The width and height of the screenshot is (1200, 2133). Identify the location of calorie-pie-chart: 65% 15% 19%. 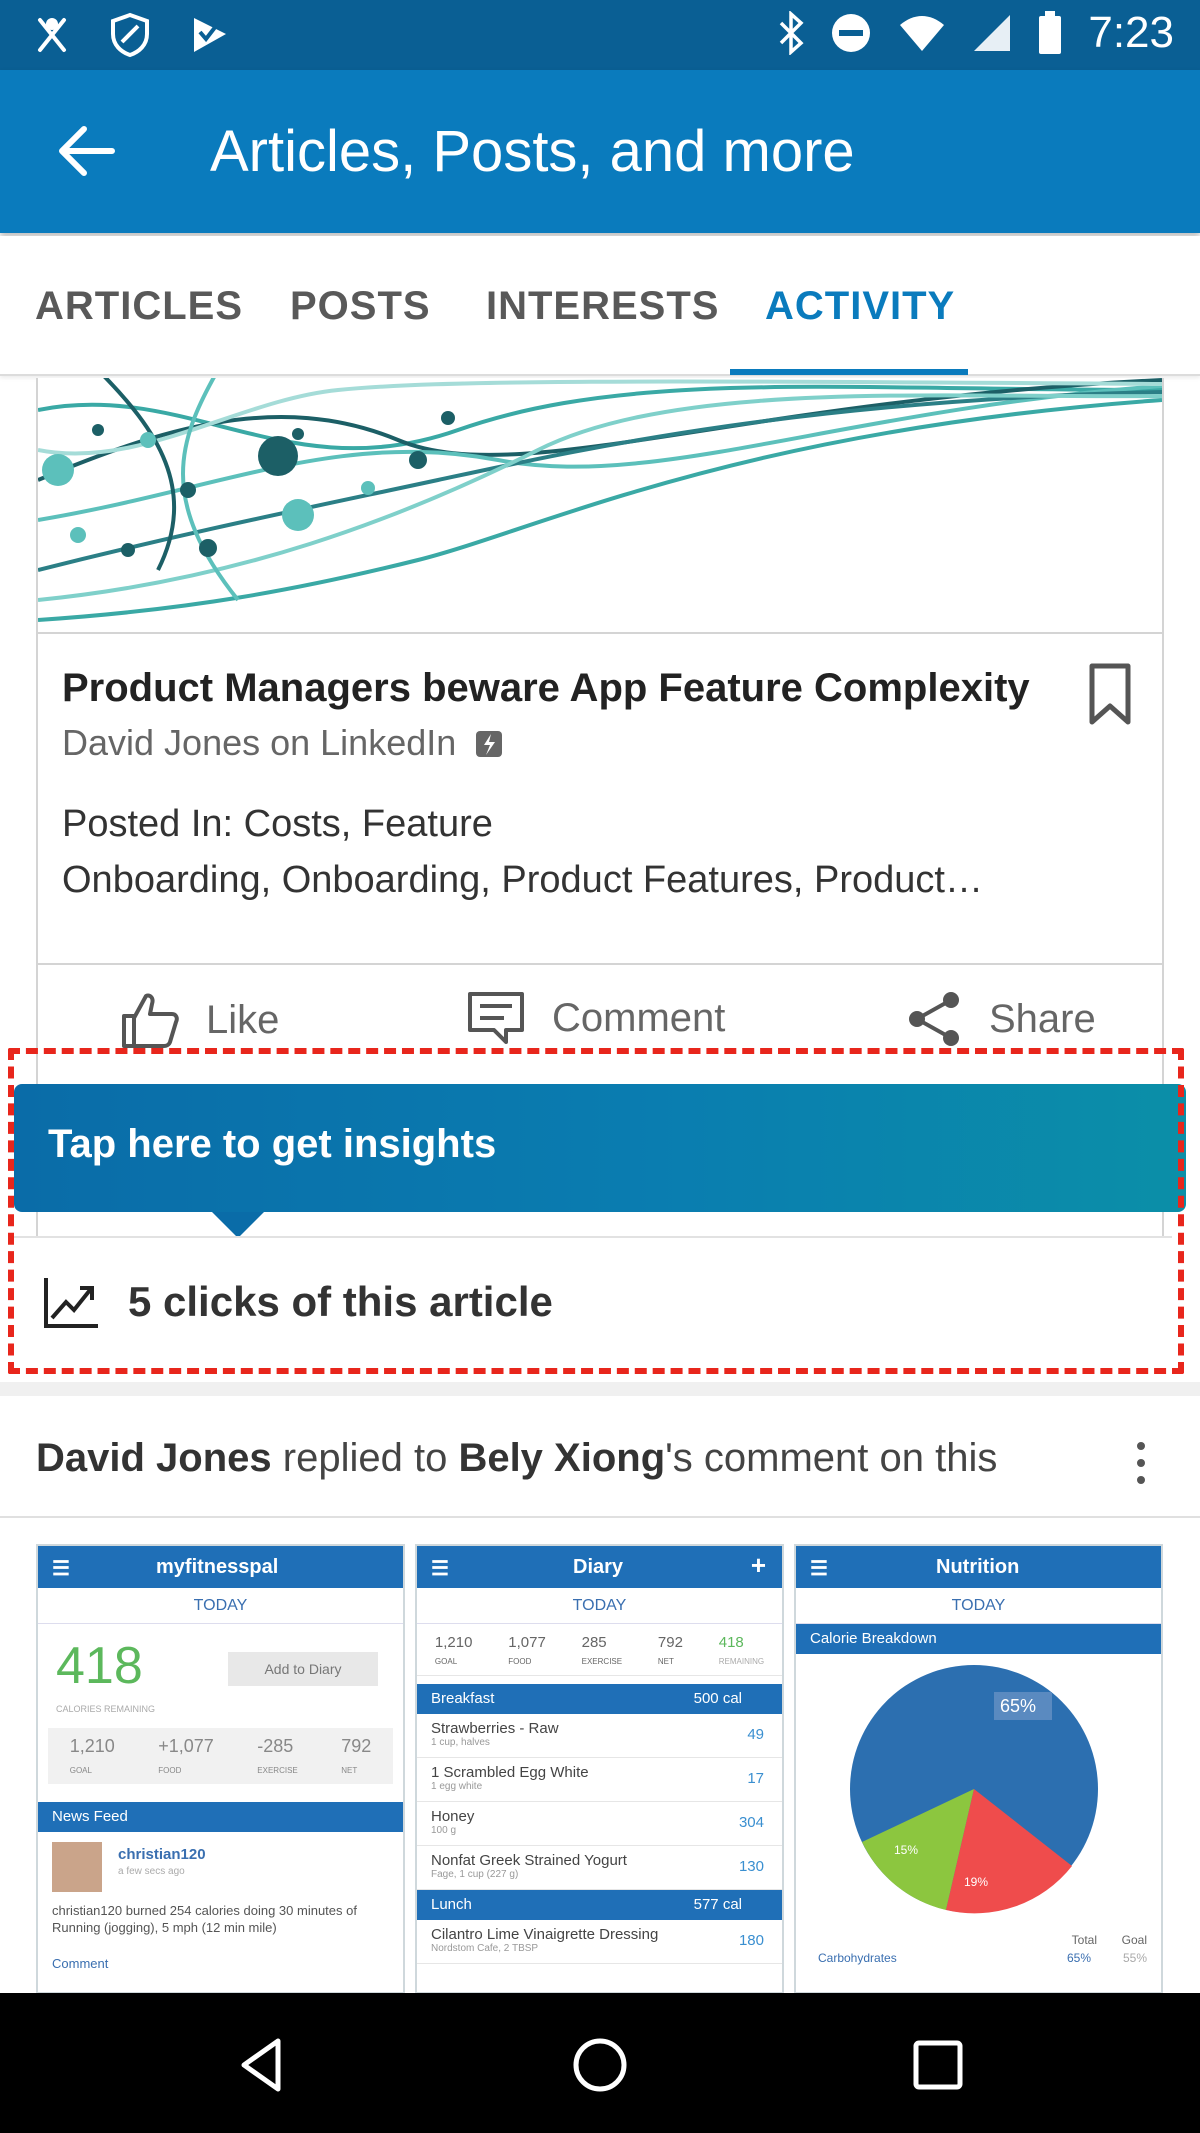
(974, 1789).